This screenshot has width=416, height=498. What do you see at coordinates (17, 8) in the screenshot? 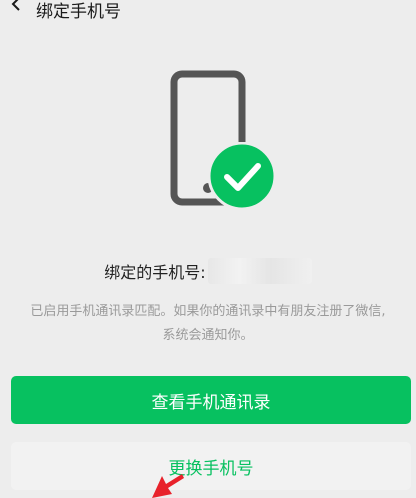
I see `chevron-left-icon` at bounding box center [17, 8].